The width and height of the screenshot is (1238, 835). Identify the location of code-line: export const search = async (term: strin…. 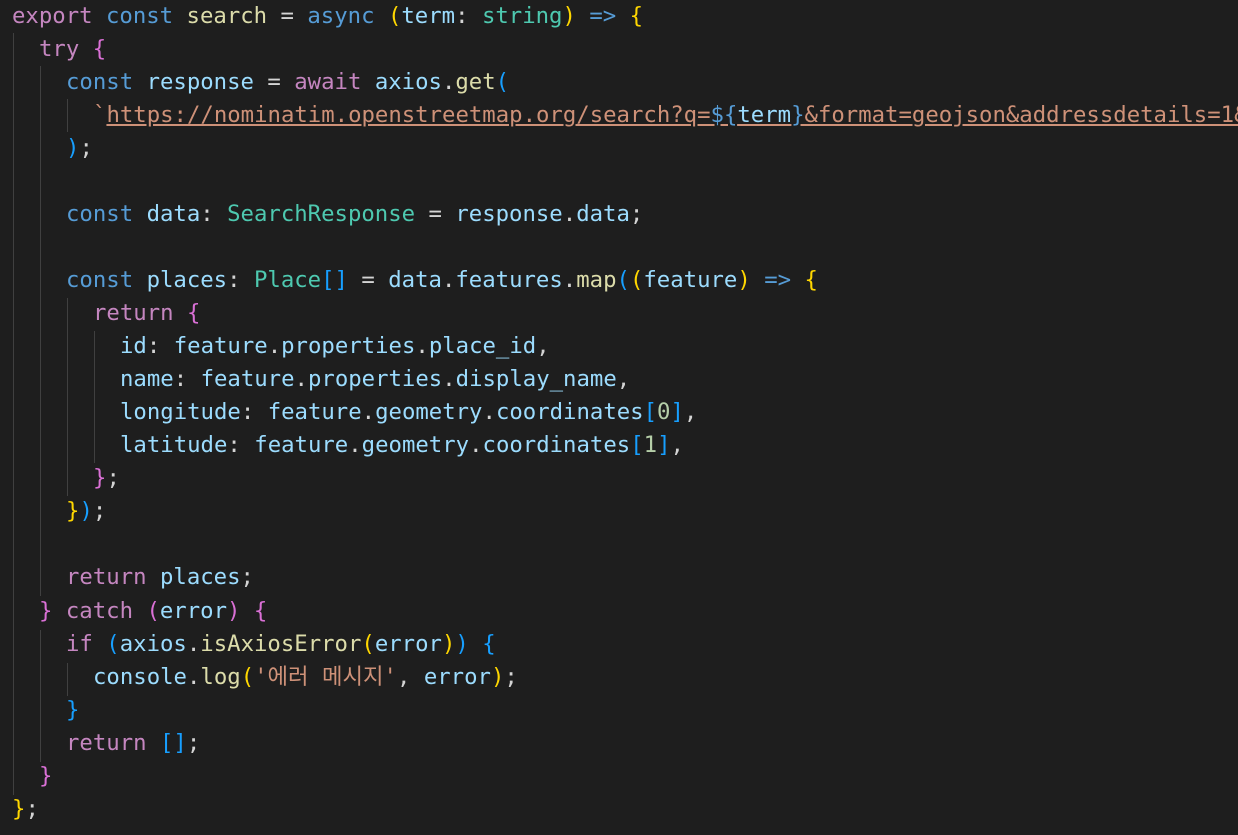
(327, 16).